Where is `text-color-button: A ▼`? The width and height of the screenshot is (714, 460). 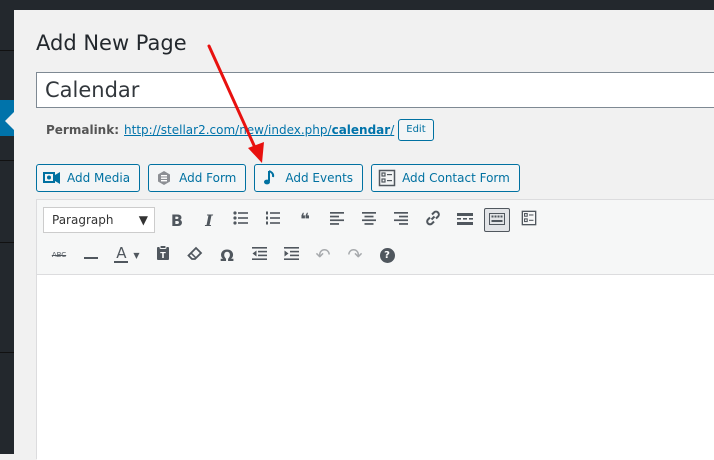 text-color-button: A ▼ is located at coordinates (127, 255).